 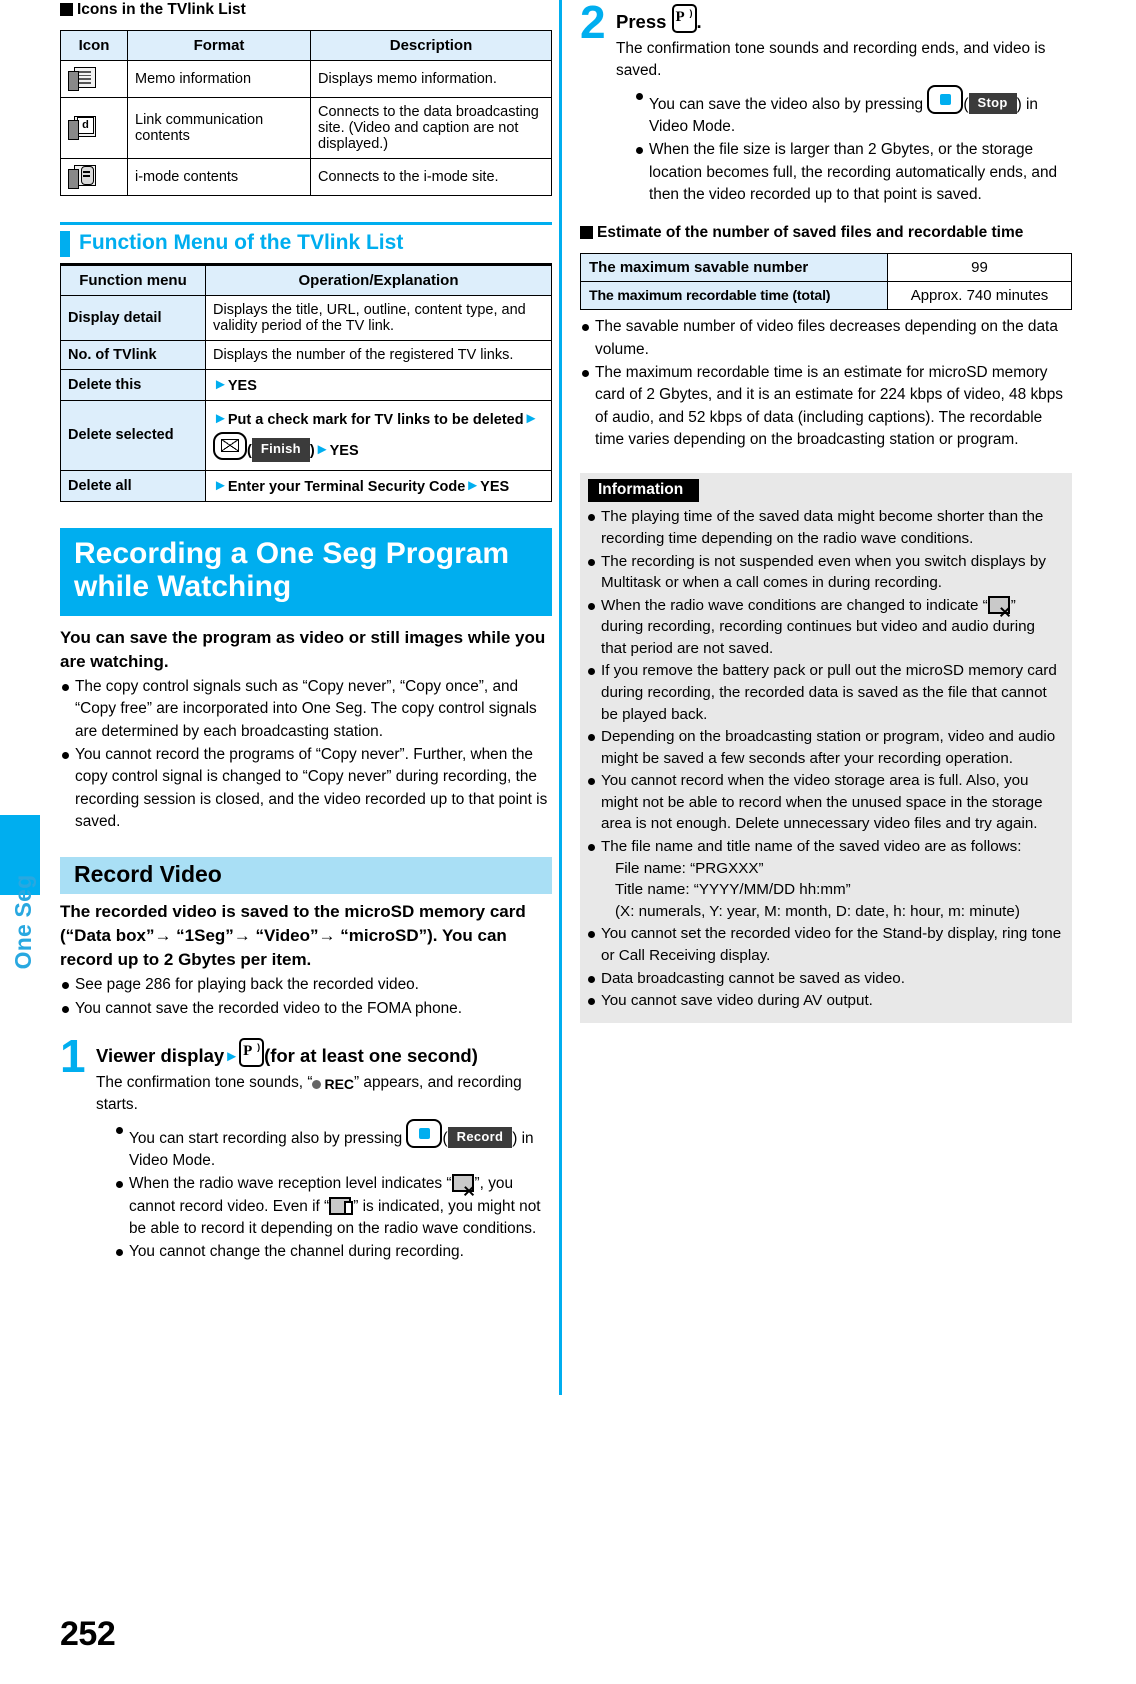 What do you see at coordinates (644, 491) in the screenshot?
I see `information-heading: Information` at bounding box center [644, 491].